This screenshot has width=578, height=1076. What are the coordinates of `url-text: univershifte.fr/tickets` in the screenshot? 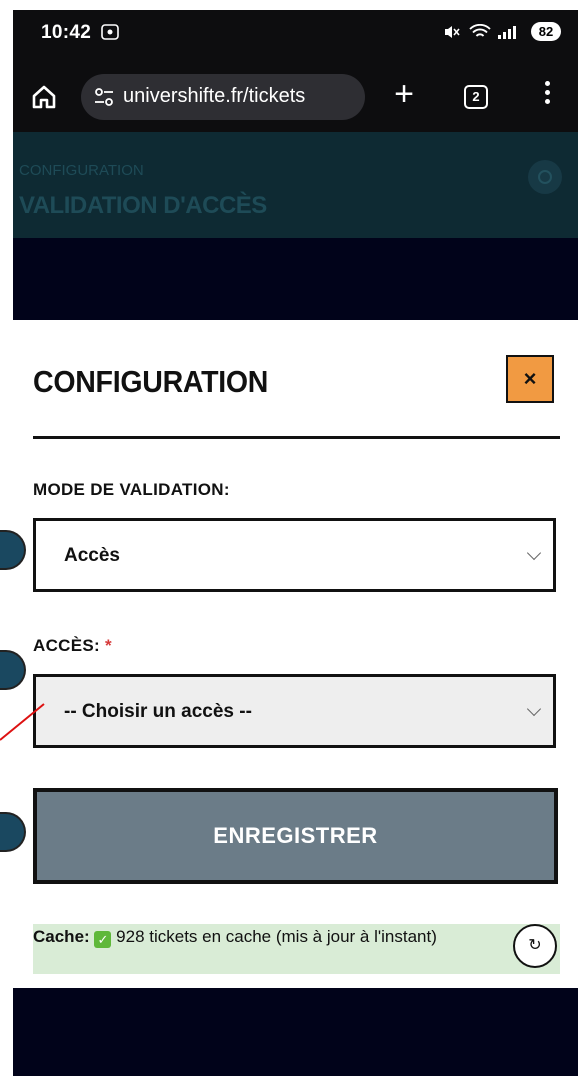 It's located at (241, 96).